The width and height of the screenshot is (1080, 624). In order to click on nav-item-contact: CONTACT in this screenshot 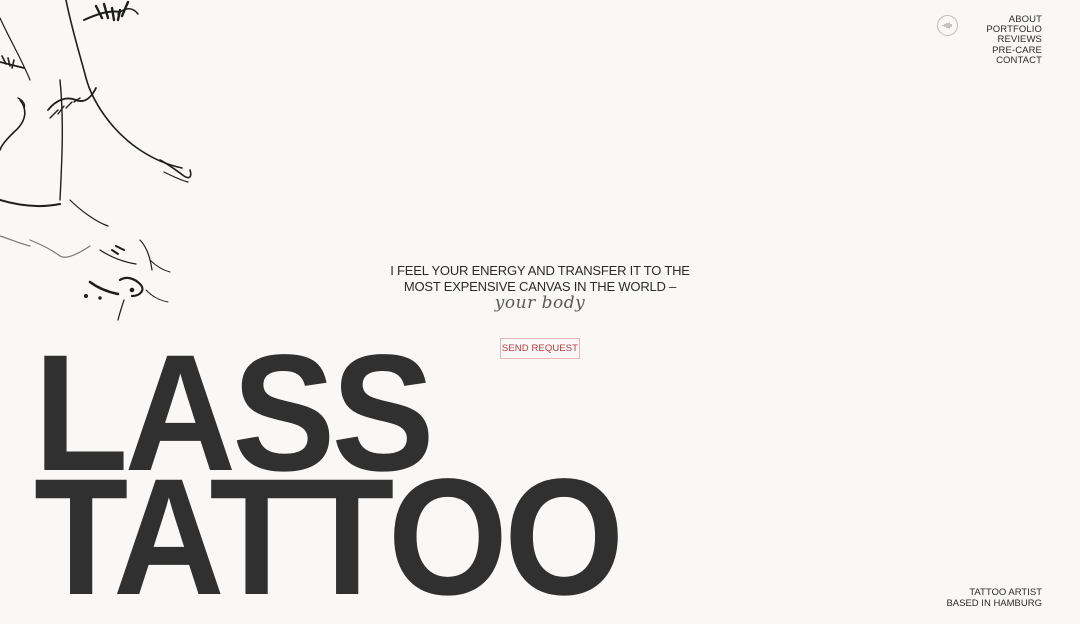, I will do `click(1019, 60)`.